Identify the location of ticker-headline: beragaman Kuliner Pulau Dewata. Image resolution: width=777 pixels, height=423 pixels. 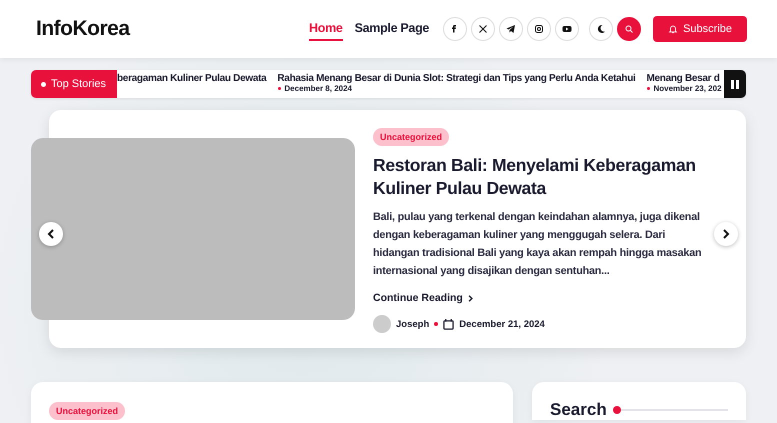
(191, 78).